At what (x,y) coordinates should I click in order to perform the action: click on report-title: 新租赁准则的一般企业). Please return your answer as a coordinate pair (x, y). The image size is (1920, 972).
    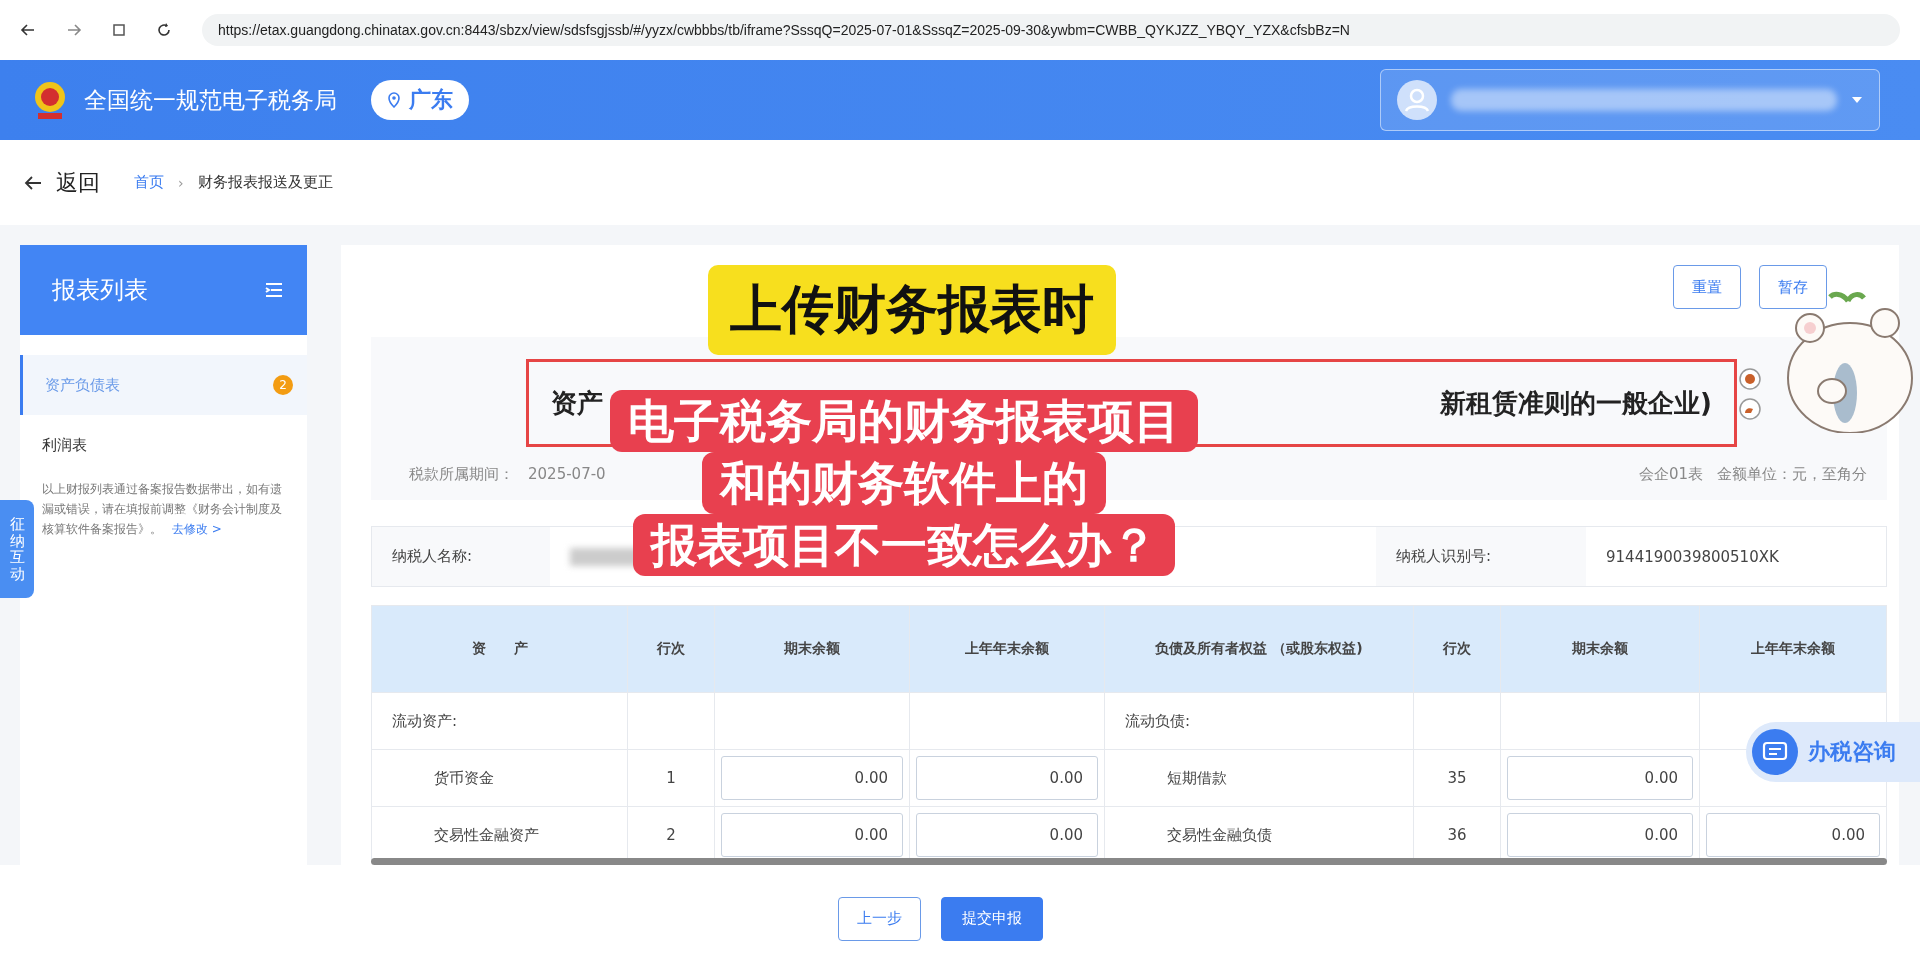
    Looking at the image, I should click on (1576, 403).